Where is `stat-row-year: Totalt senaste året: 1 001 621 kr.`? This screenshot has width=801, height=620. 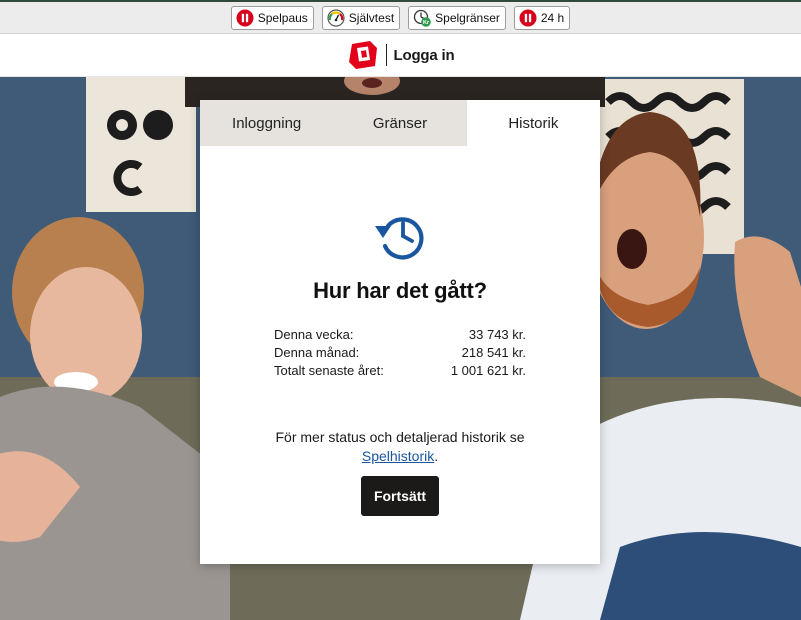 stat-row-year: Totalt senaste året: 1 001 621 kr. is located at coordinates (400, 372).